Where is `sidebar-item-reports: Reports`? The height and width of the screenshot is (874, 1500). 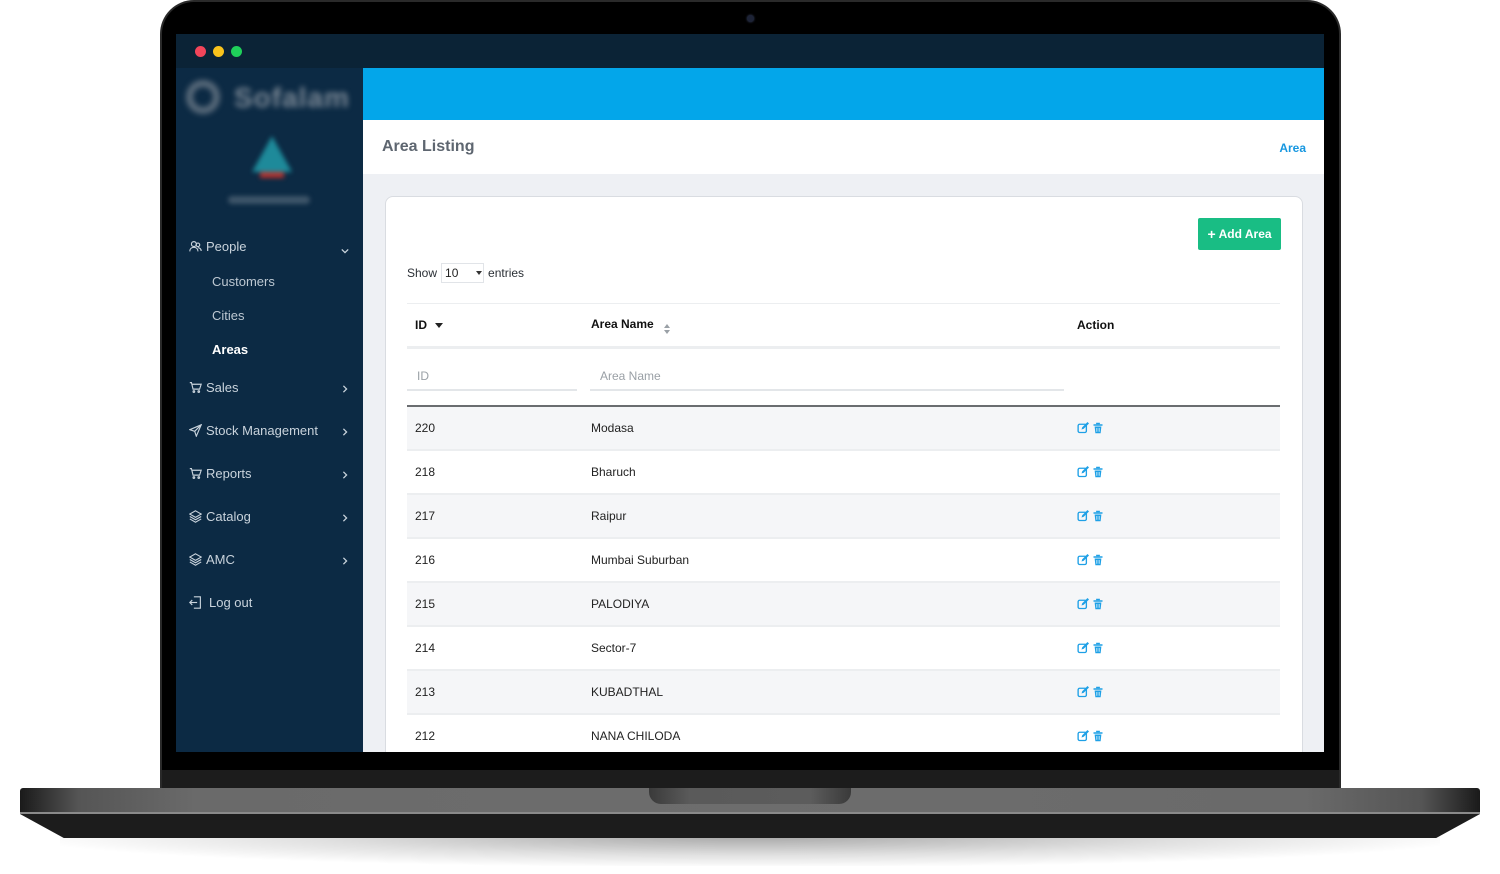
sidebar-item-reports: Reports is located at coordinates (269, 473).